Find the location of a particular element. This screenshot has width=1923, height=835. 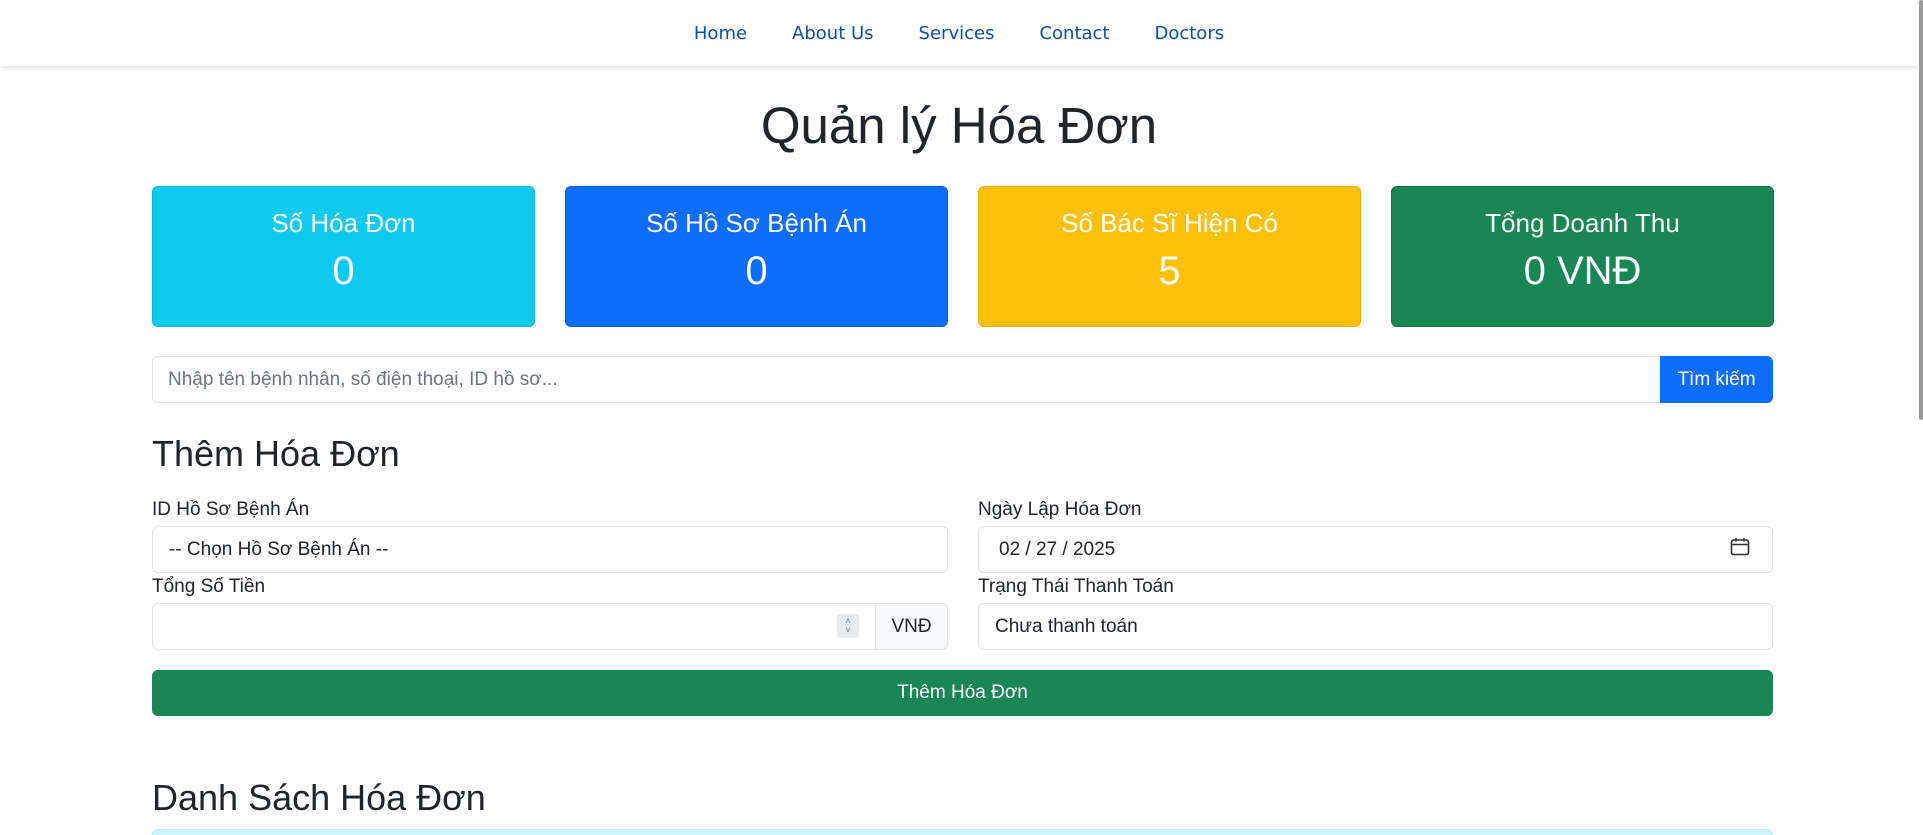

page-scrollbar is located at coordinates (1920, 417).